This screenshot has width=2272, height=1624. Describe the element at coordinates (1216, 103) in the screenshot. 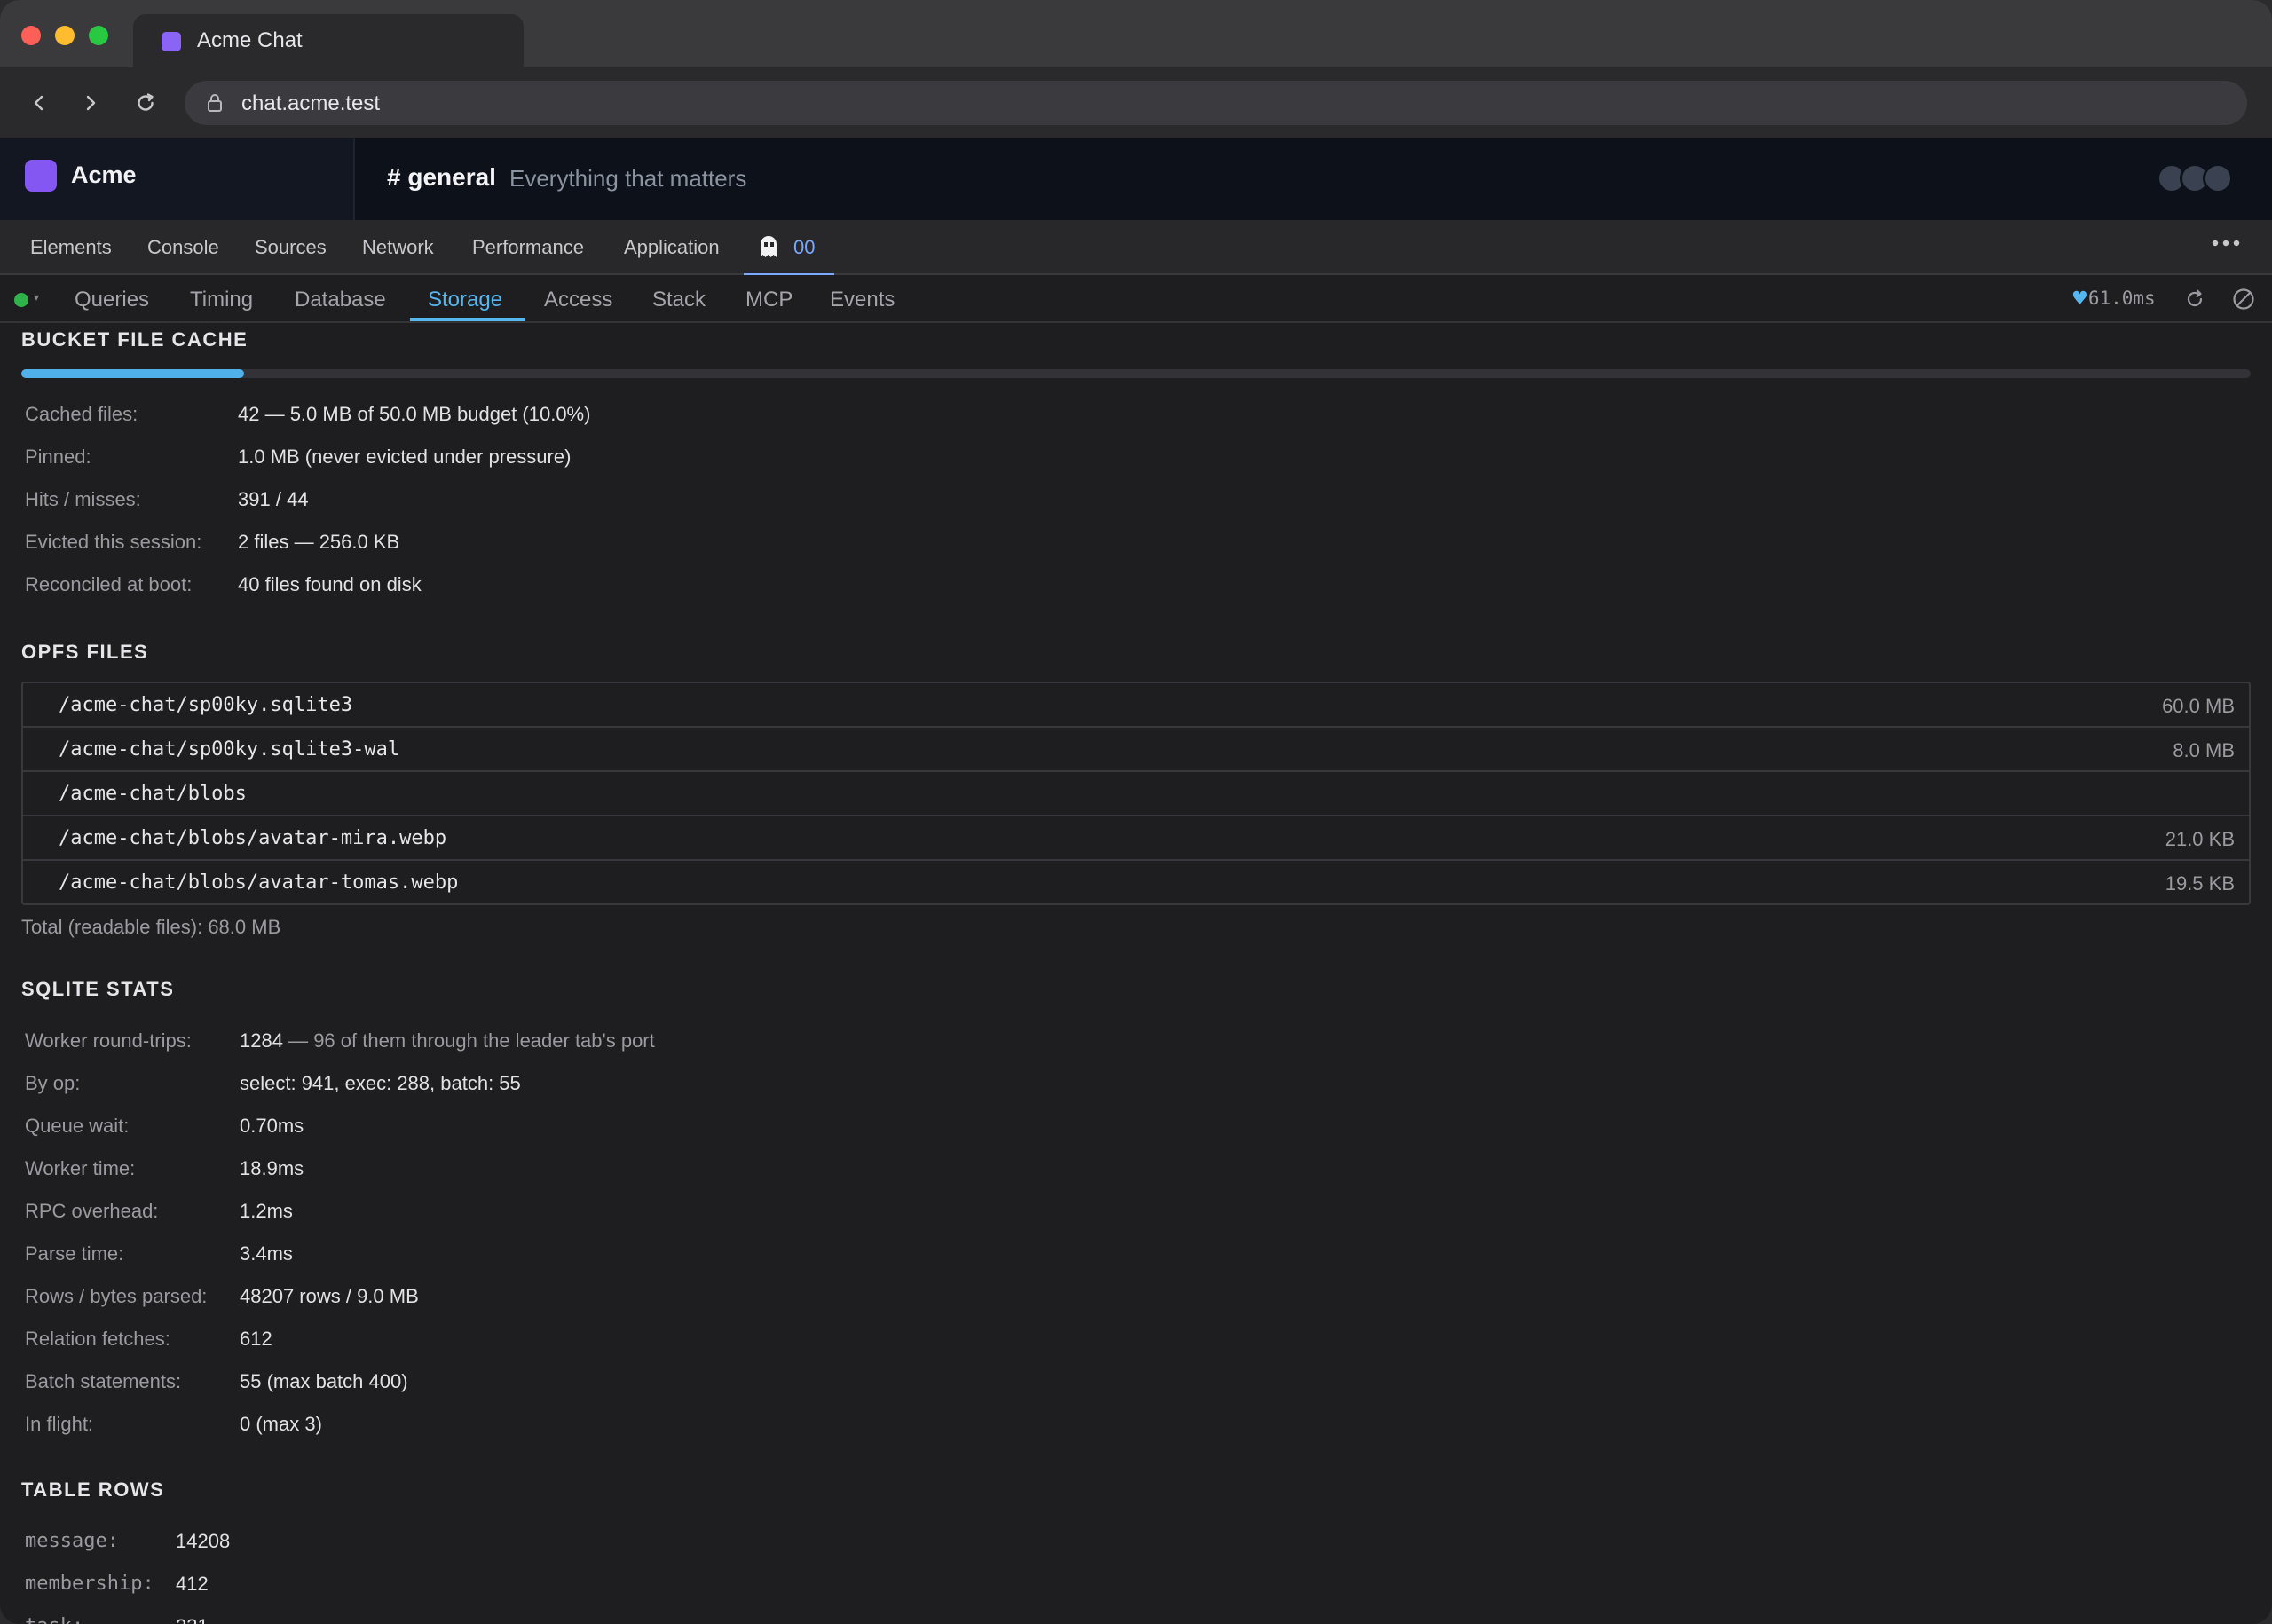

I see `address-bar: chat.acme.test` at that location.